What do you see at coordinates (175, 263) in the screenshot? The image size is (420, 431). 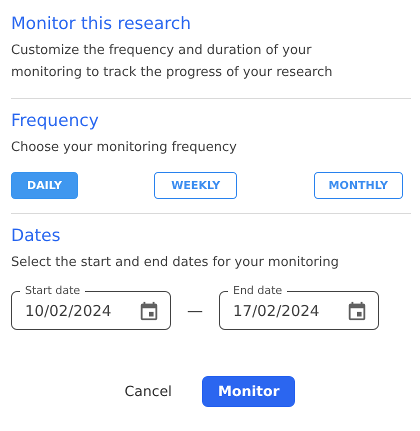 I see `section-description: Select the start and end dates for your monitoring` at bounding box center [175, 263].